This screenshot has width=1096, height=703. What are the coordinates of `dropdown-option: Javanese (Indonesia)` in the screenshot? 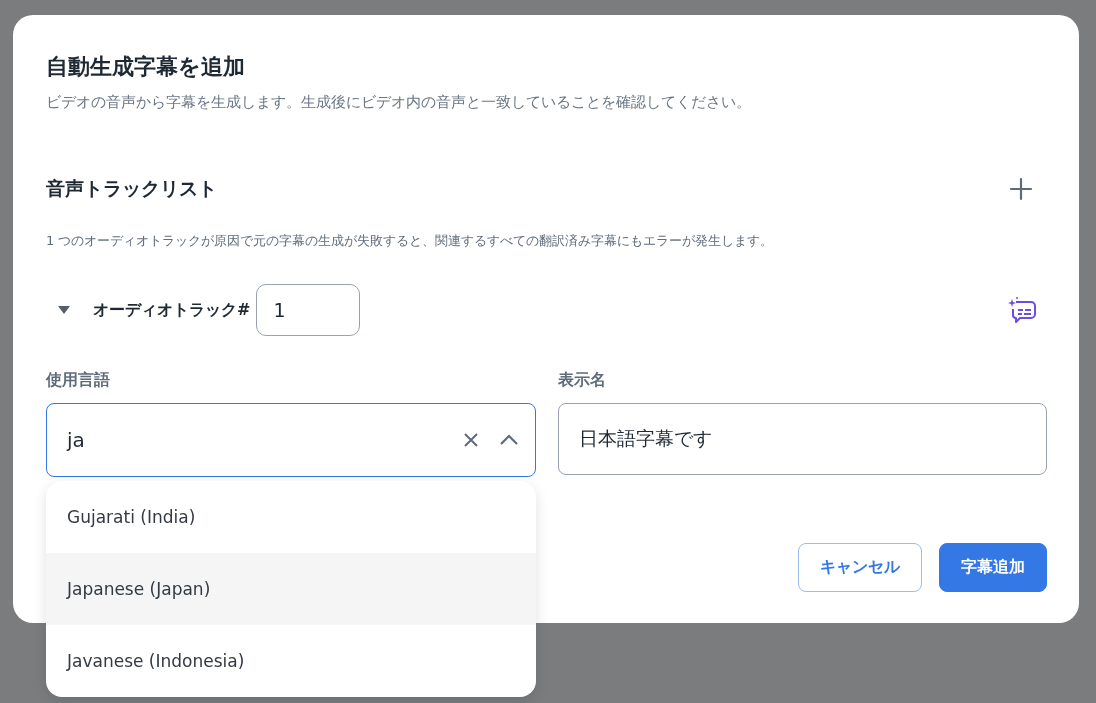 It's located at (291, 661).